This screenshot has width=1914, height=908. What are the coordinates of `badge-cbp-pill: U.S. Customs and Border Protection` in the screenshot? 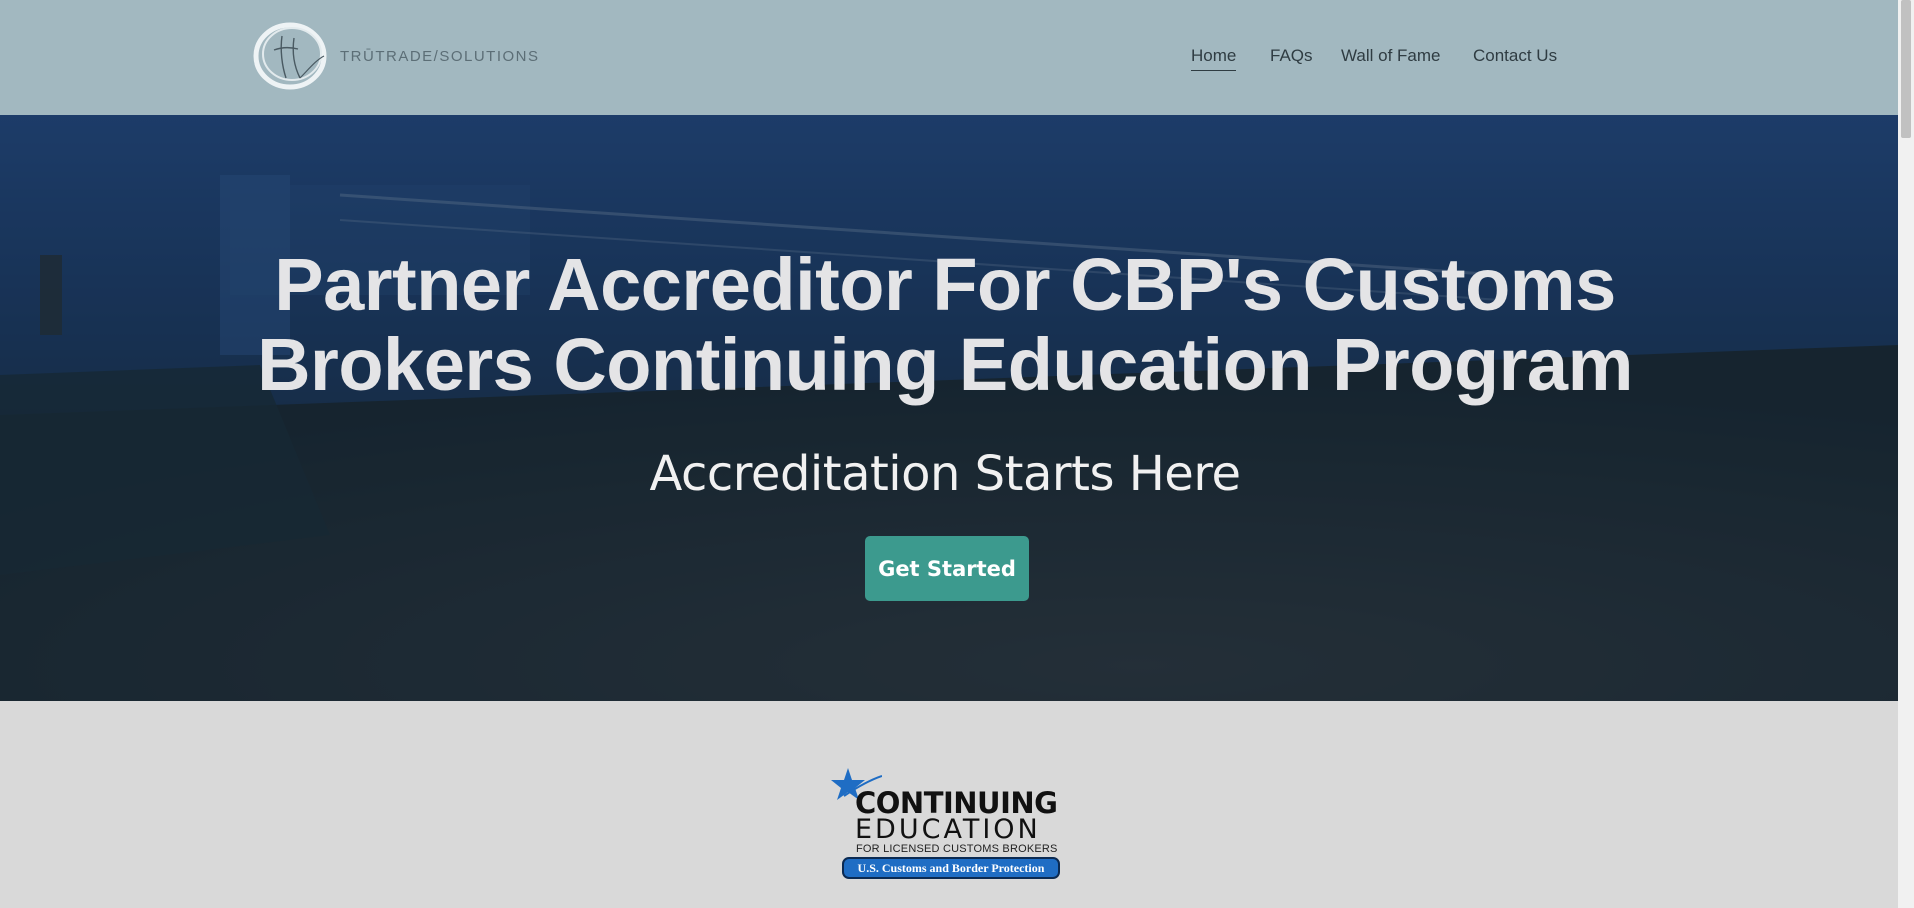 It's located at (951, 868).